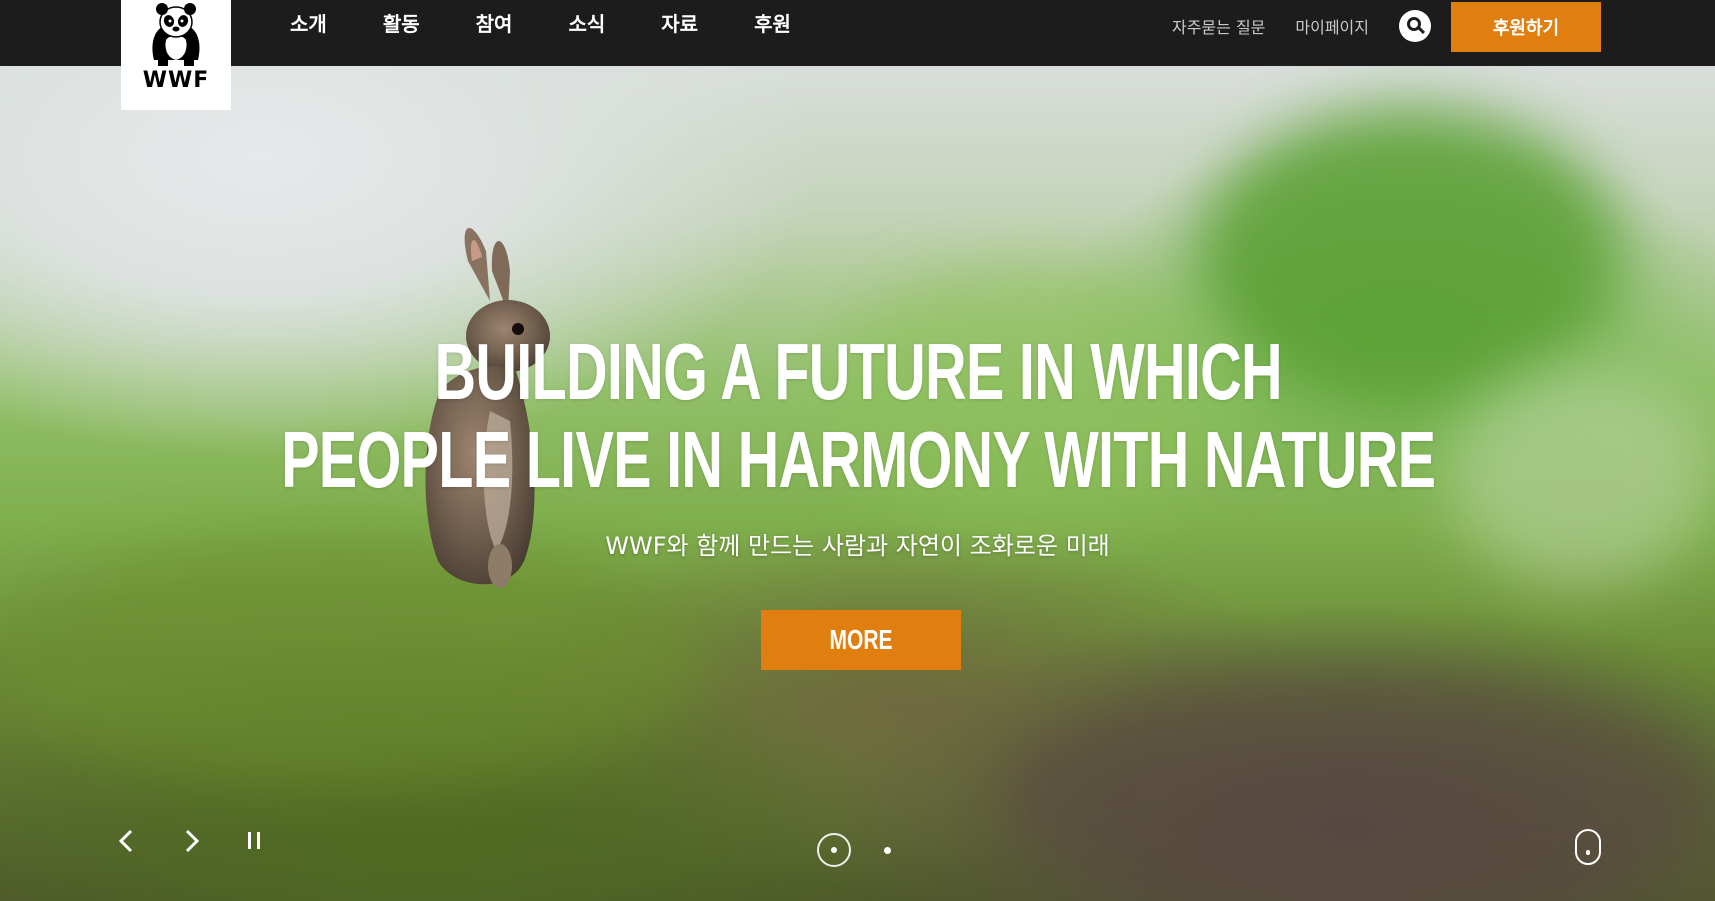  Describe the element at coordinates (176, 34) in the screenshot. I see `panda-icon` at that location.